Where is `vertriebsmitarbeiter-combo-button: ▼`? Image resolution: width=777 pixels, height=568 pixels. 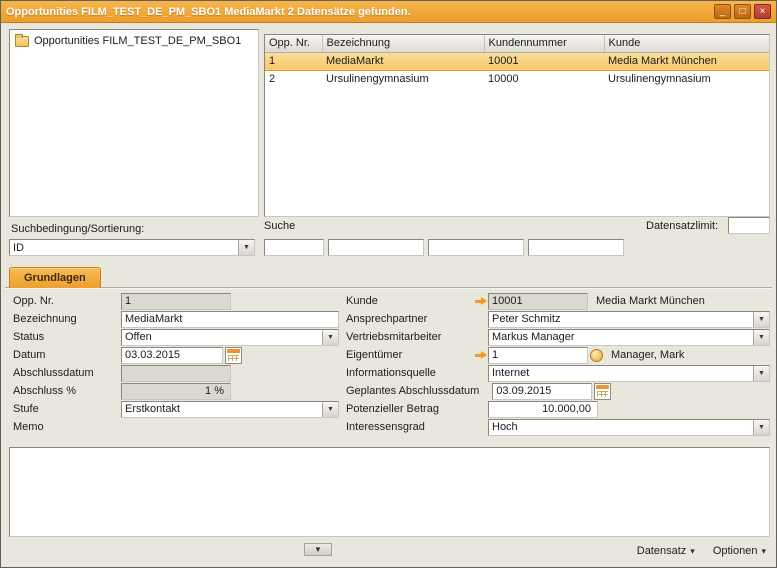 vertriebsmitarbeiter-combo-button: ▼ is located at coordinates (761, 337).